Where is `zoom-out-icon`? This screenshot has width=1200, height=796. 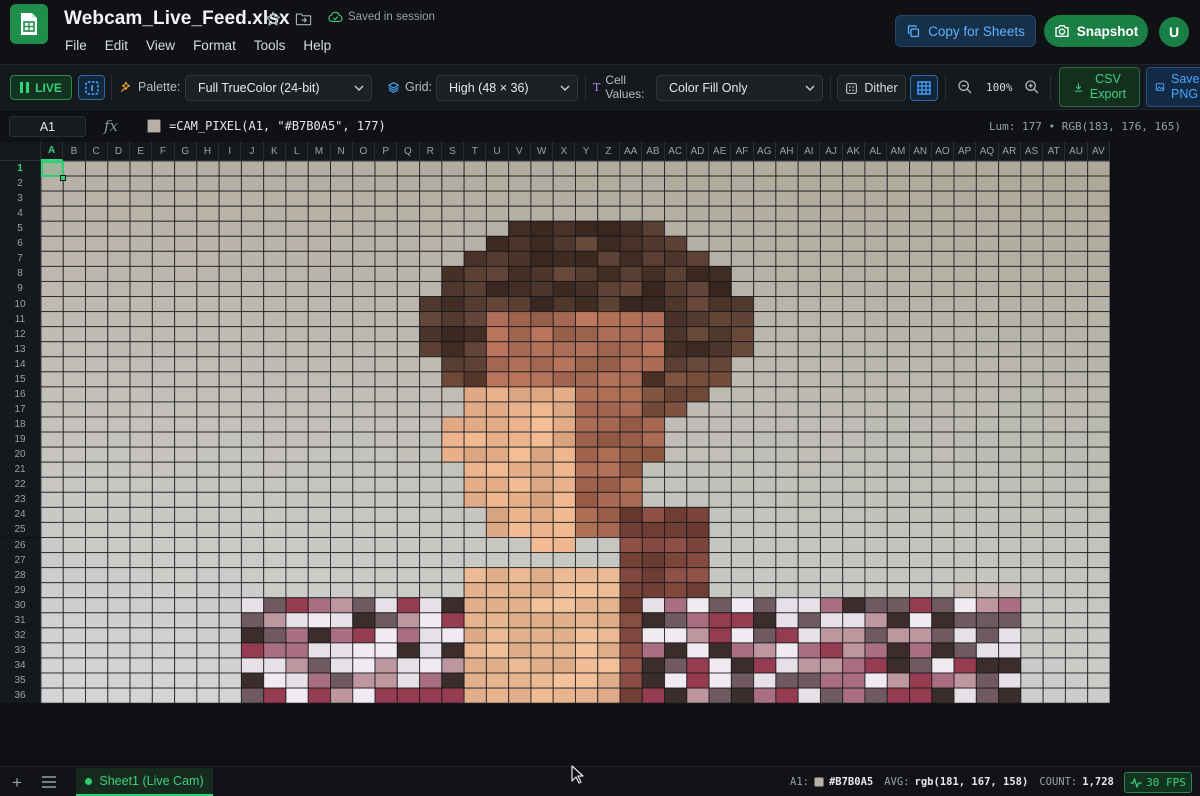
zoom-out-icon is located at coordinates (965, 87).